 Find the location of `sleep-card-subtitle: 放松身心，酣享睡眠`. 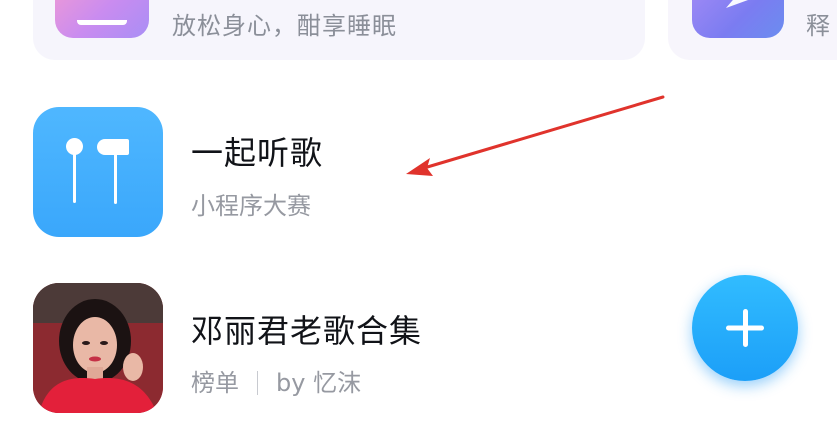

sleep-card-subtitle: 放松身心，酣享睡眠 is located at coordinates (284, 26).